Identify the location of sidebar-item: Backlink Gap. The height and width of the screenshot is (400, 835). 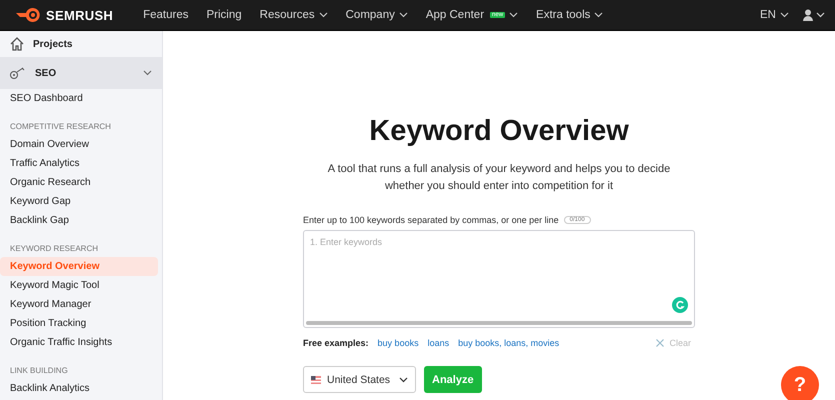
(79, 220).